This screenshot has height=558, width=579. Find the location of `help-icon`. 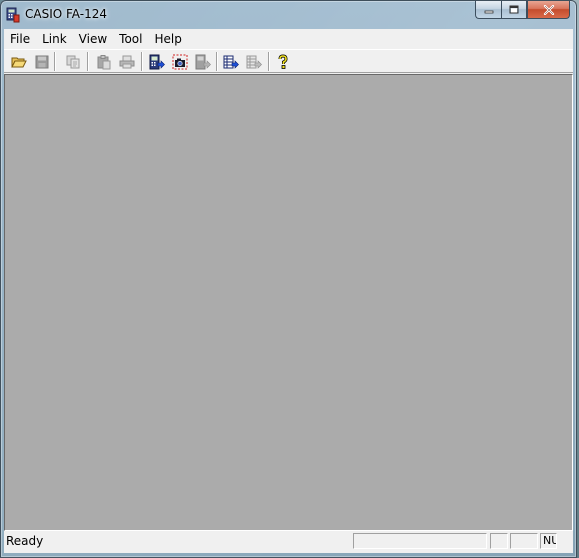

help-icon is located at coordinates (283, 61).